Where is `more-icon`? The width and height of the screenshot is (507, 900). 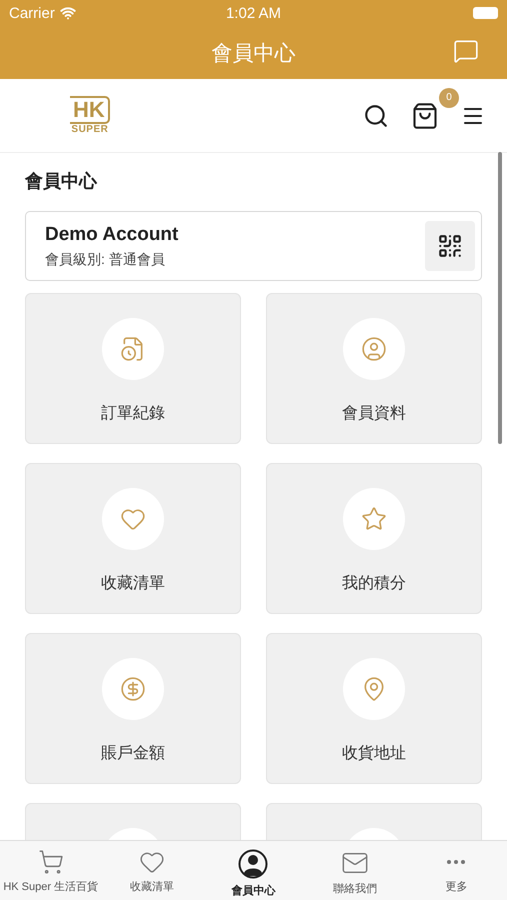
more-icon is located at coordinates (456, 862).